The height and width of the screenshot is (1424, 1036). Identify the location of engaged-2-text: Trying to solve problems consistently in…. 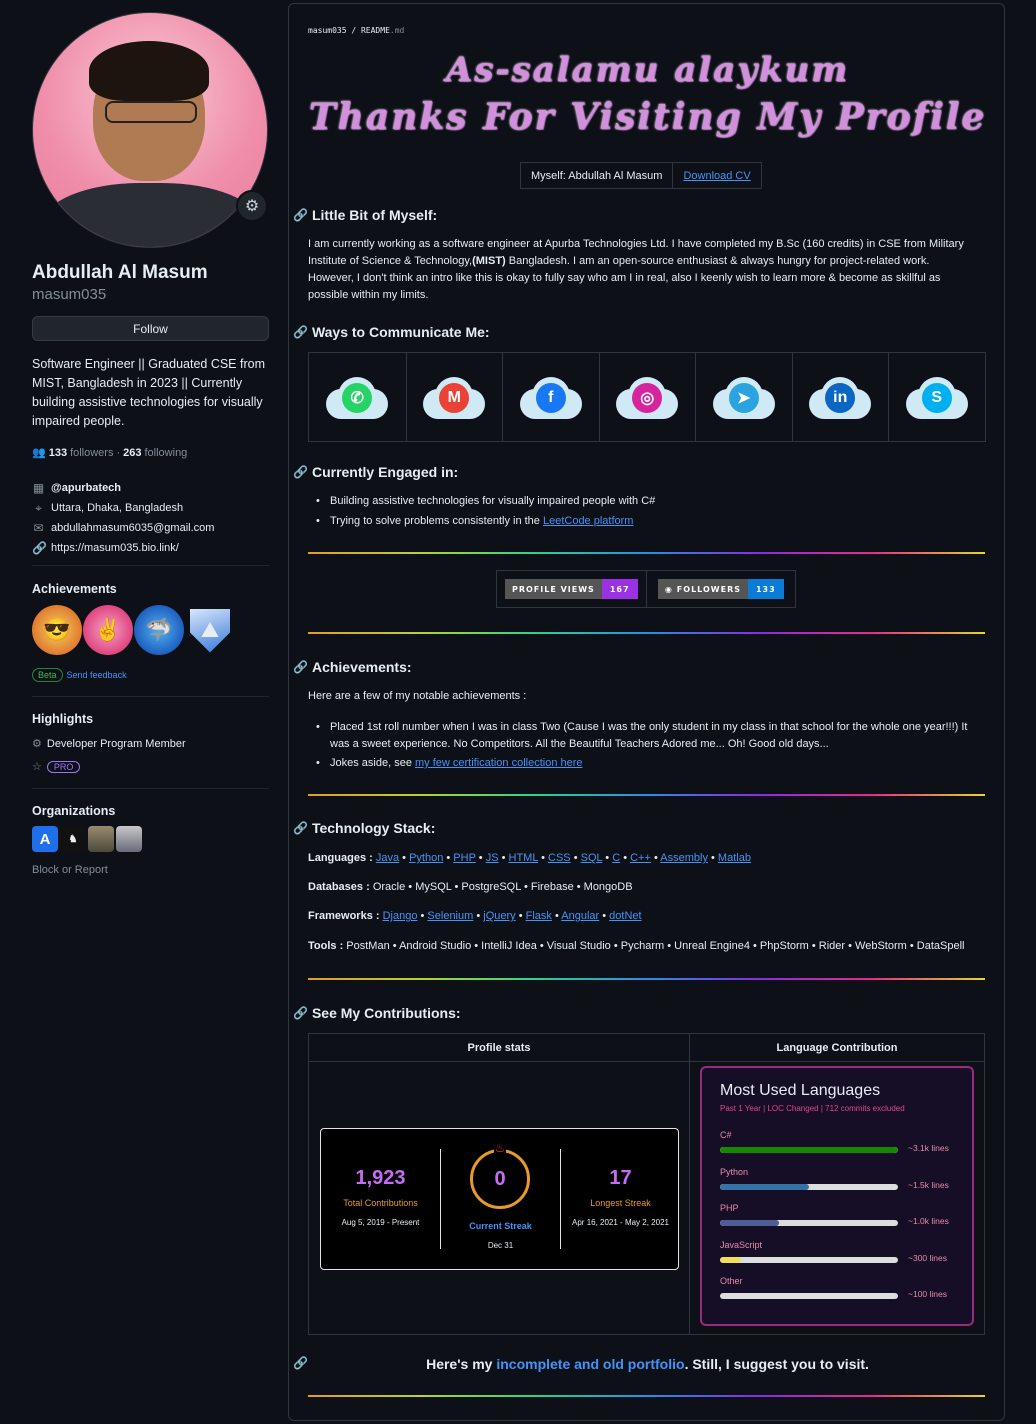
(436, 521).